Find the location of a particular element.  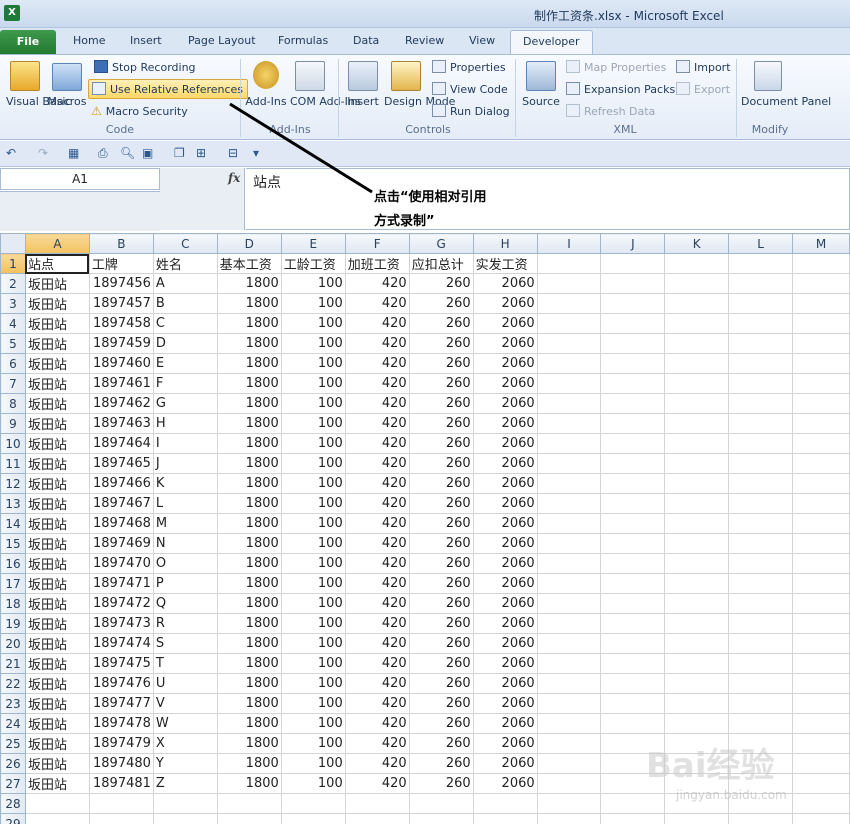

cell: 1897473 is located at coordinates (121, 623).